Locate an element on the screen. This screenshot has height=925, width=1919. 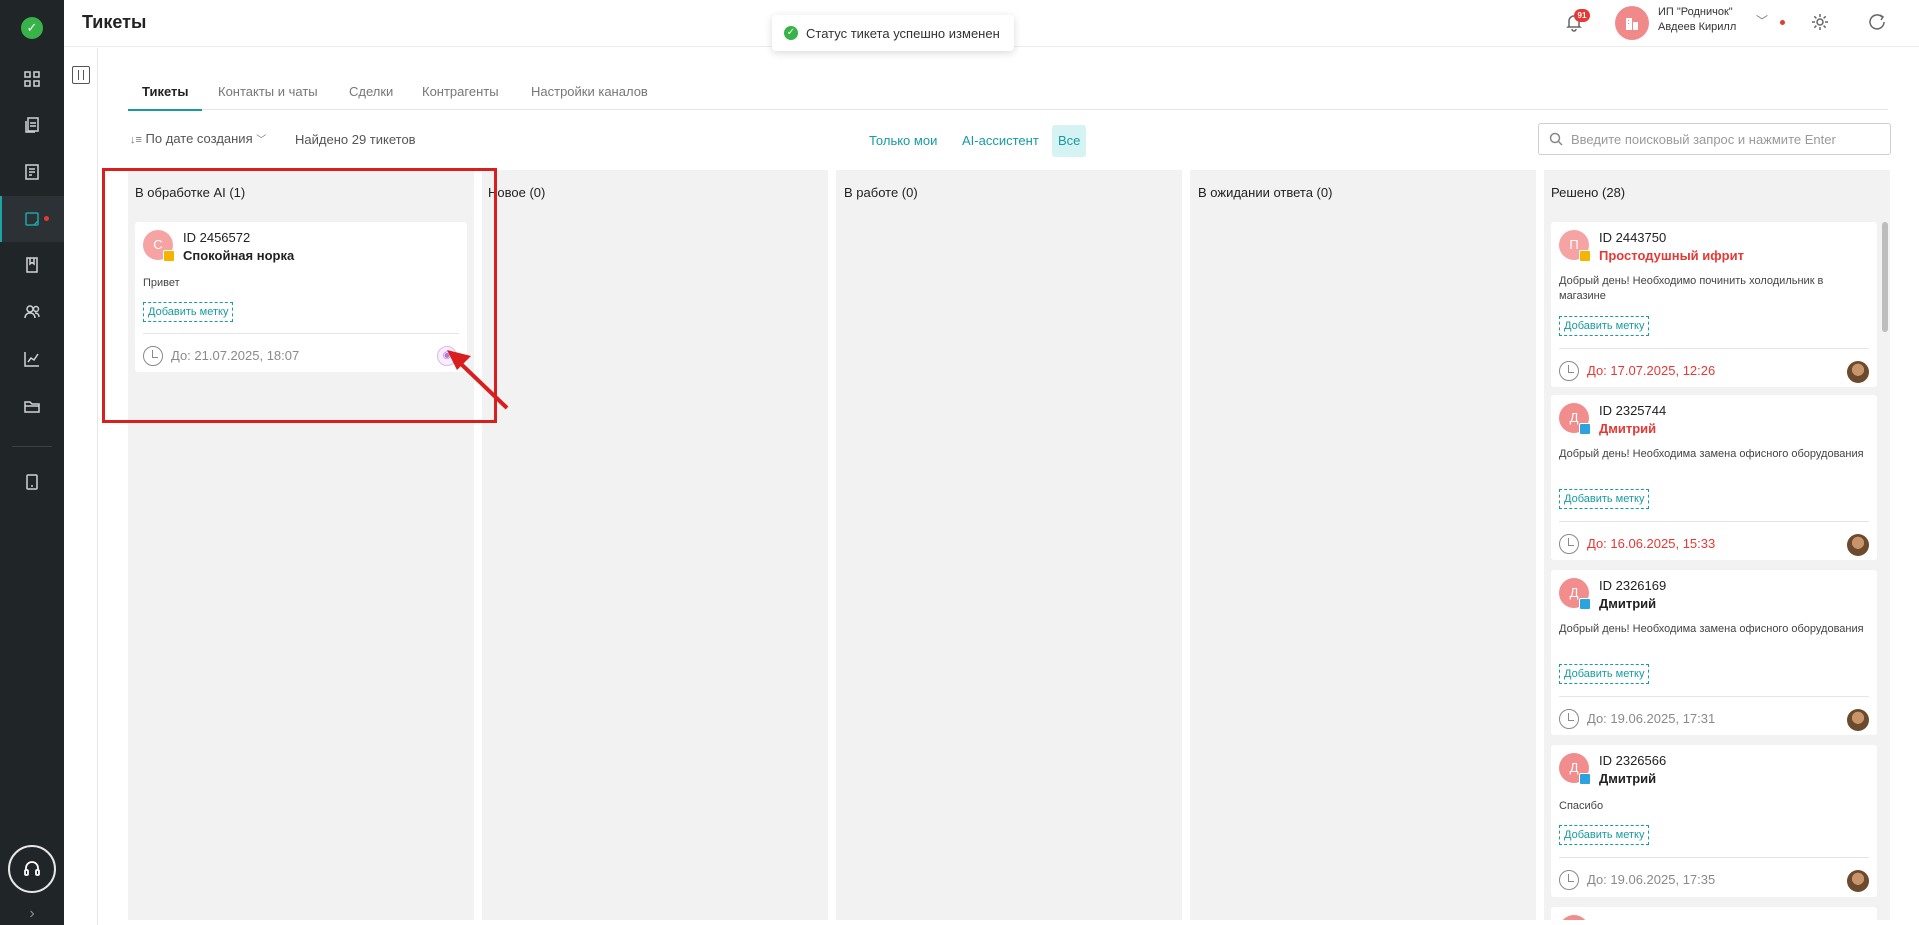
tablet-icon is located at coordinates (32, 482).